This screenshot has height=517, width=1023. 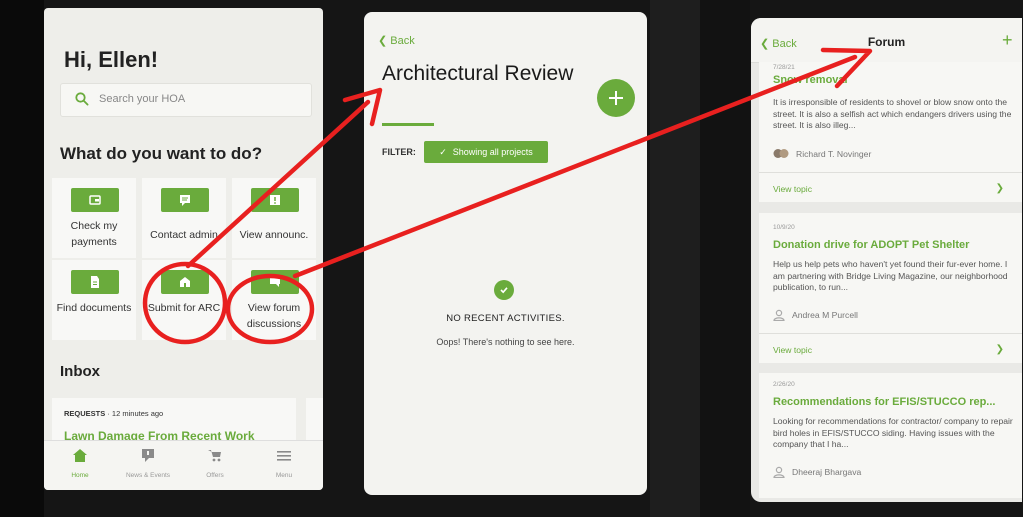 What do you see at coordinates (505, 342) in the screenshot?
I see `empty-state-subtitle: Oops! There's nothing to see here.` at bounding box center [505, 342].